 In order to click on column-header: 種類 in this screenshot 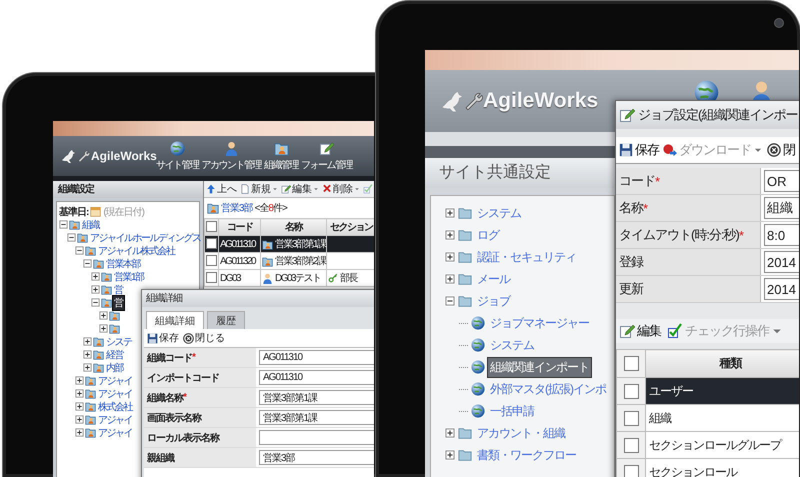, I will do `click(722, 364)`.